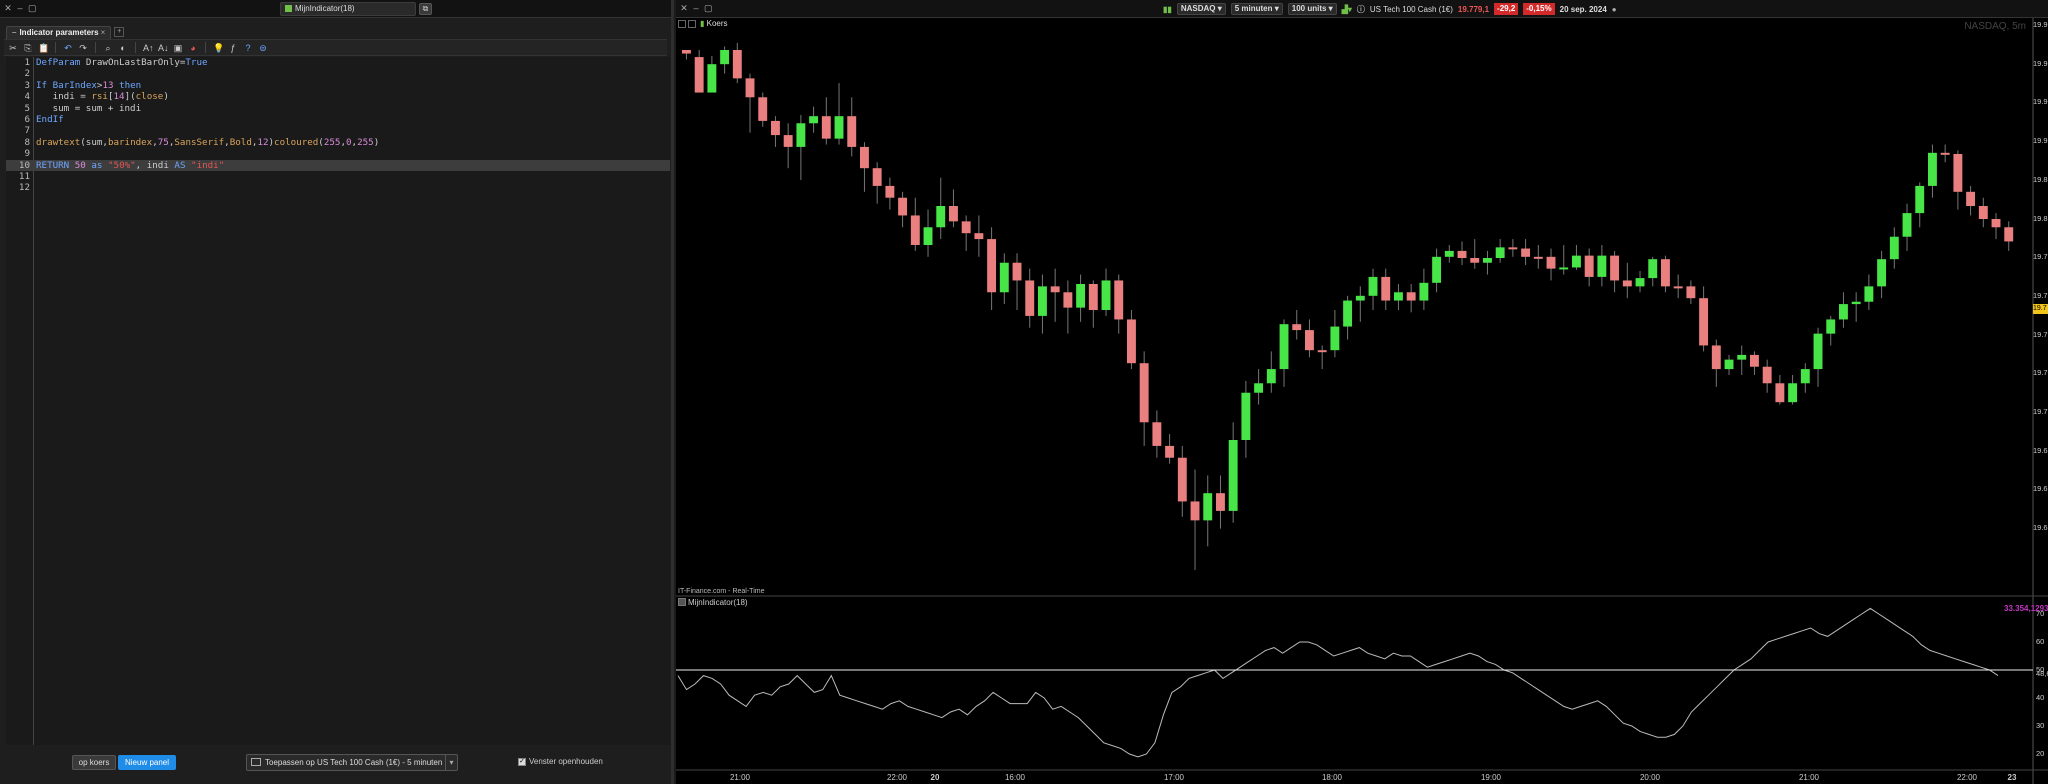 This screenshot has width=2048, height=784. What do you see at coordinates (103, 32) in the screenshot?
I see `tab-close-icon: ×` at bounding box center [103, 32].